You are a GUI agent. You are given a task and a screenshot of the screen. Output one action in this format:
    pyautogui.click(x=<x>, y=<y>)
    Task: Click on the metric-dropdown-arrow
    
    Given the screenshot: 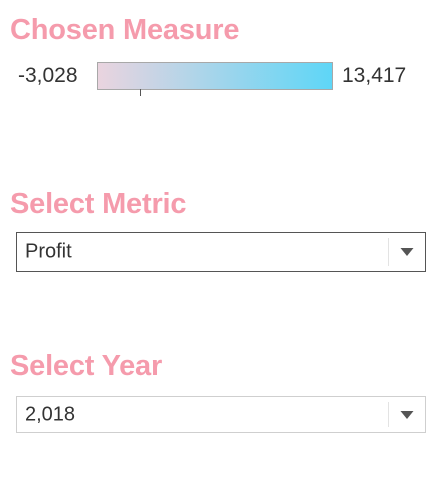 What is the action you would take?
    pyautogui.click(x=407, y=252)
    